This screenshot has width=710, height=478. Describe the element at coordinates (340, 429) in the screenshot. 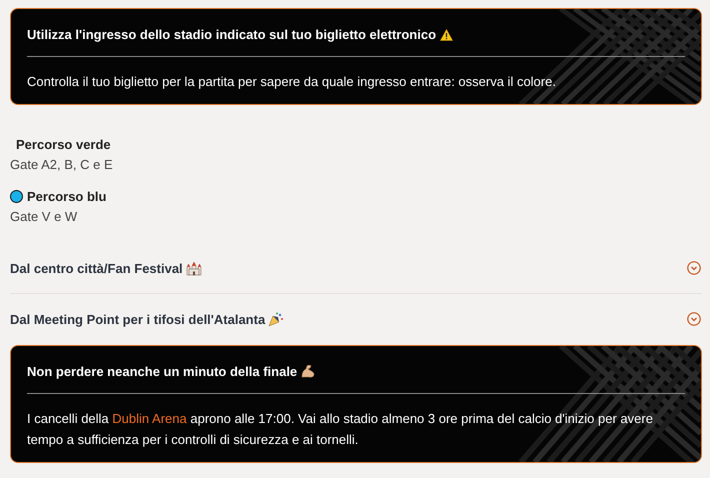

I see `final-notice-text: I cancelli della Dublin Arena aprono alle 17:00. Vai allo stadio almeno 3 ore prima del calcio d'inizio per avere tempo a sufficienza per i controlli di sicurezza e ai tornelli.` at that location.